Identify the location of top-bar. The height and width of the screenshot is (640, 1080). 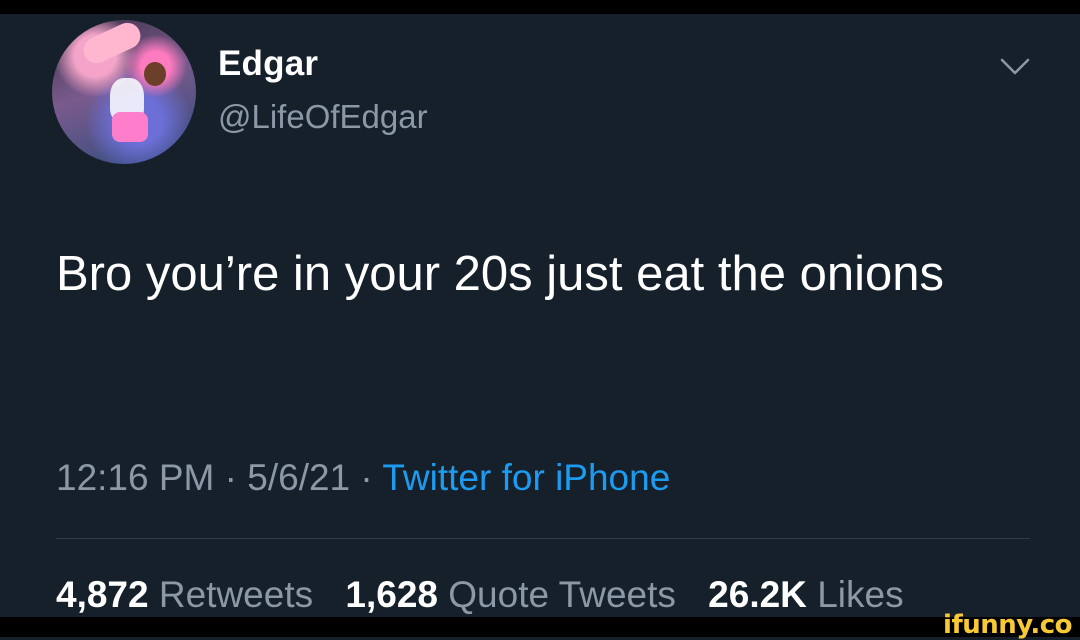
(540, 7).